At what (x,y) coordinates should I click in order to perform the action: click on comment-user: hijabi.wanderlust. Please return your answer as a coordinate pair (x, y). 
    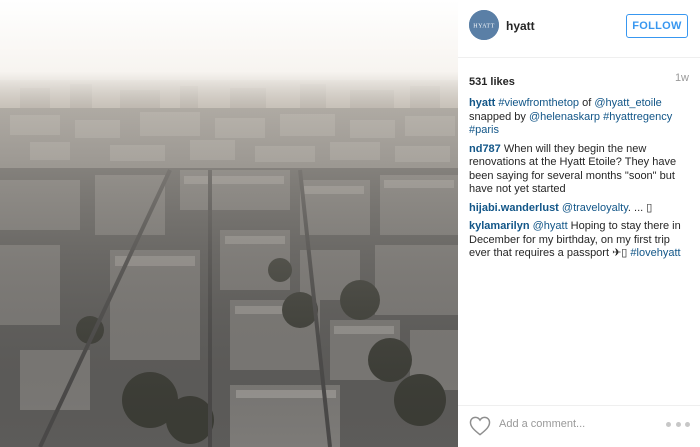
    Looking at the image, I should click on (514, 208).